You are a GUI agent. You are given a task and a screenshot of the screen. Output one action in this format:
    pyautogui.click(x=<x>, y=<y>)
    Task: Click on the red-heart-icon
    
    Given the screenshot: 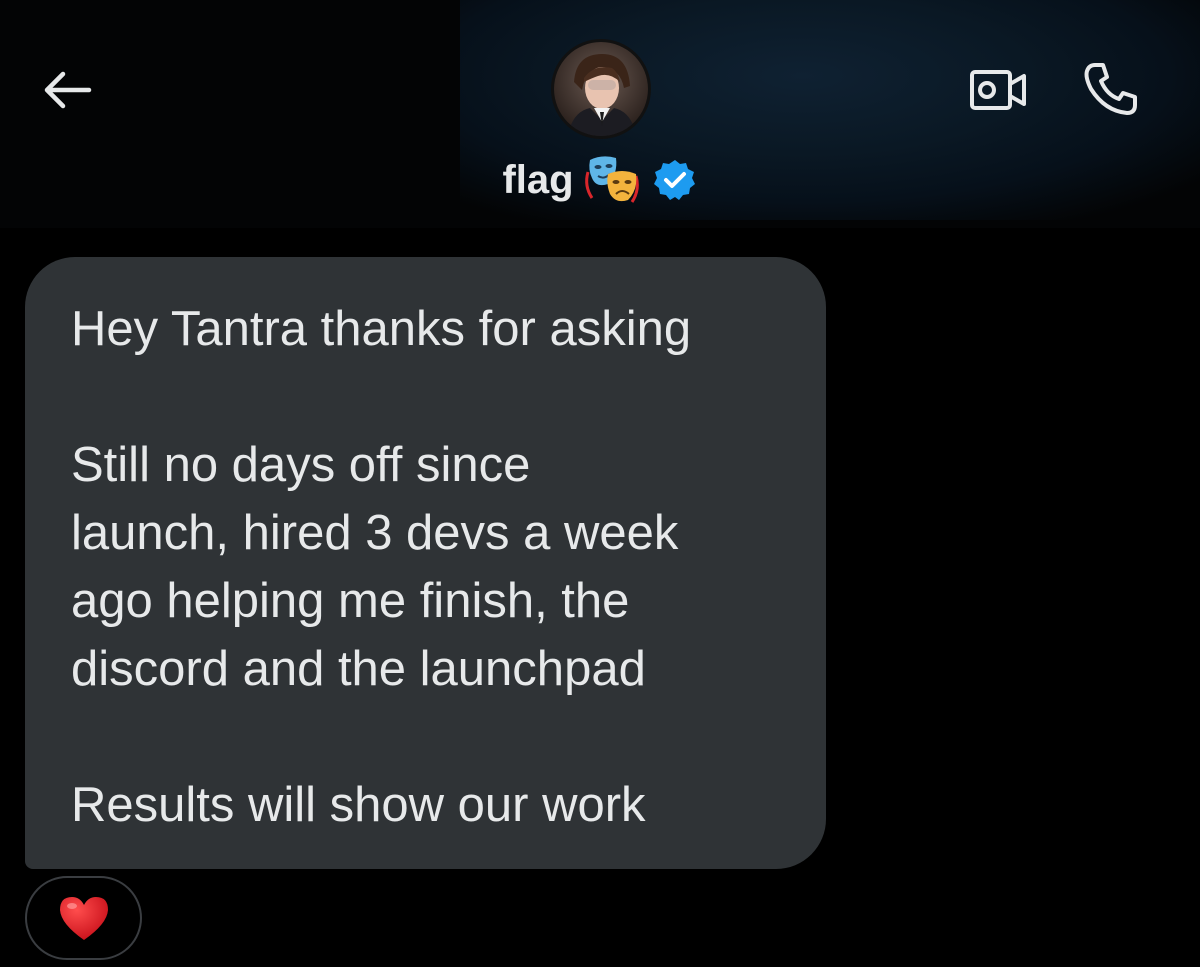 What is the action you would take?
    pyautogui.click(x=83, y=918)
    